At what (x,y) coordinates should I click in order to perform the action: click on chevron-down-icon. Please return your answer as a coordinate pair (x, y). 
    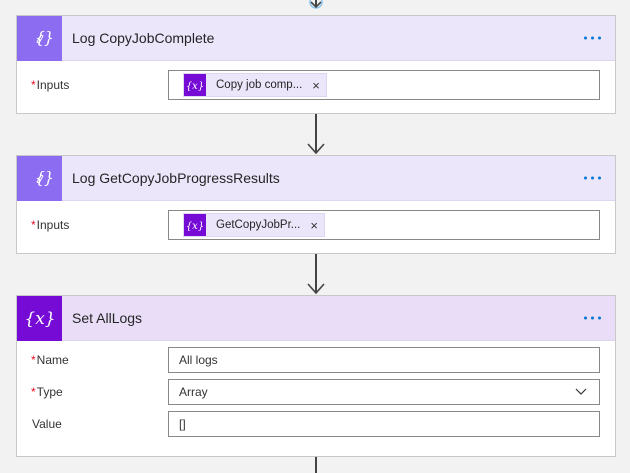
    Looking at the image, I should click on (581, 391).